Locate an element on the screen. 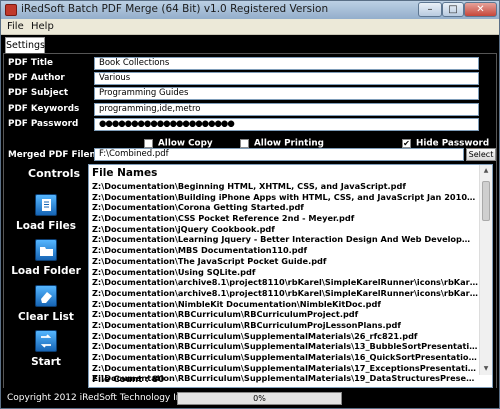 The height and width of the screenshot is (409, 500). load-folder-button: Load Folder is located at coordinates (46, 258).